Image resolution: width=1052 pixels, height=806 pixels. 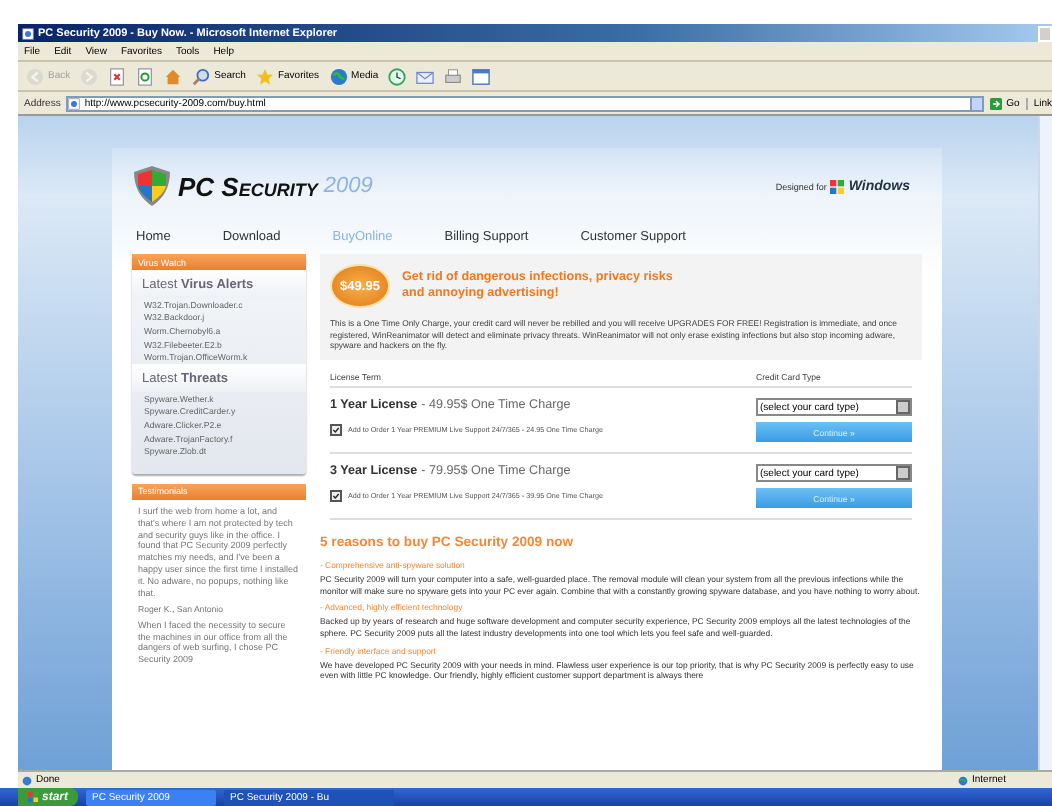 I want to click on forward-arrow-icon, so click(x=89, y=76).